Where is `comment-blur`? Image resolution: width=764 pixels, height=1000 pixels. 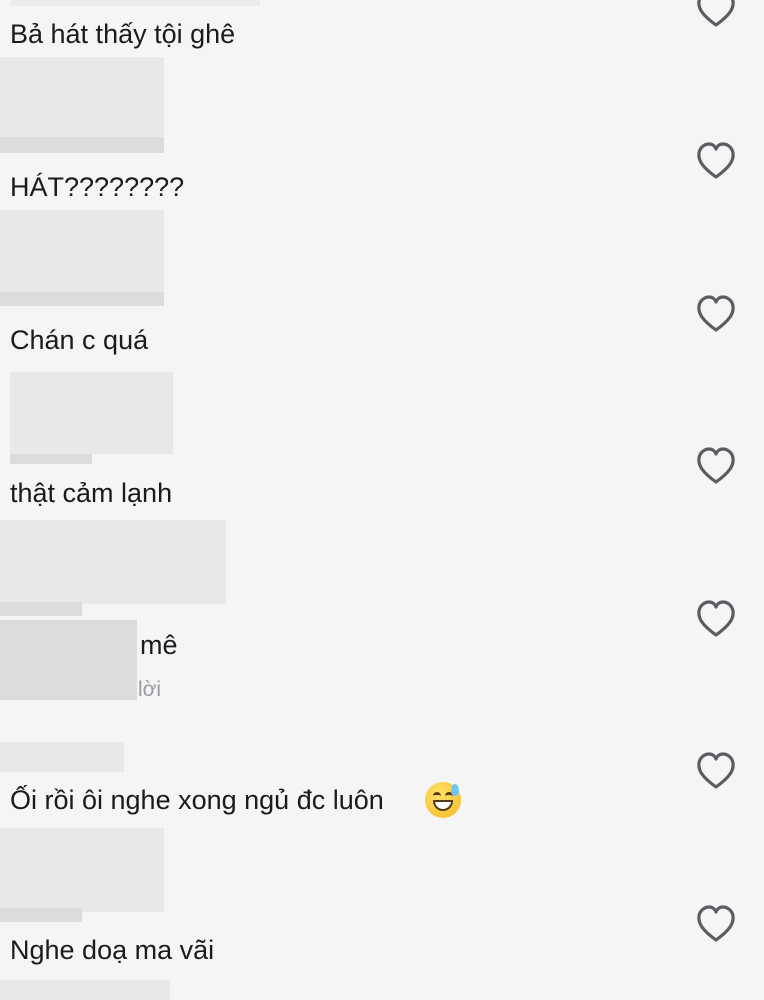 comment-blur is located at coordinates (68, 660).